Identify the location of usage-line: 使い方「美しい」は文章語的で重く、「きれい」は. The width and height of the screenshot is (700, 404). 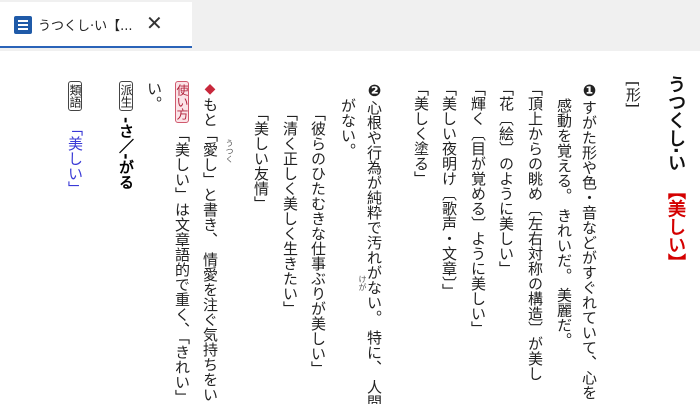
(182, 242).